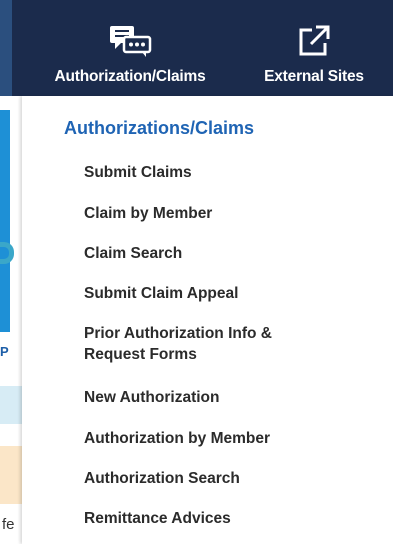  I want to click on background-text-fragment: P, so click(4, 351).